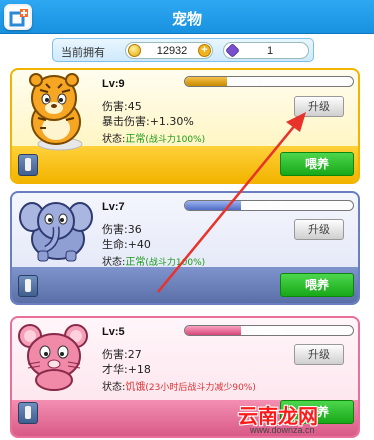 Image resolution: width=374 pixels, height=440 pixels. I want to click on gem-value: 1, so click(270, 51).